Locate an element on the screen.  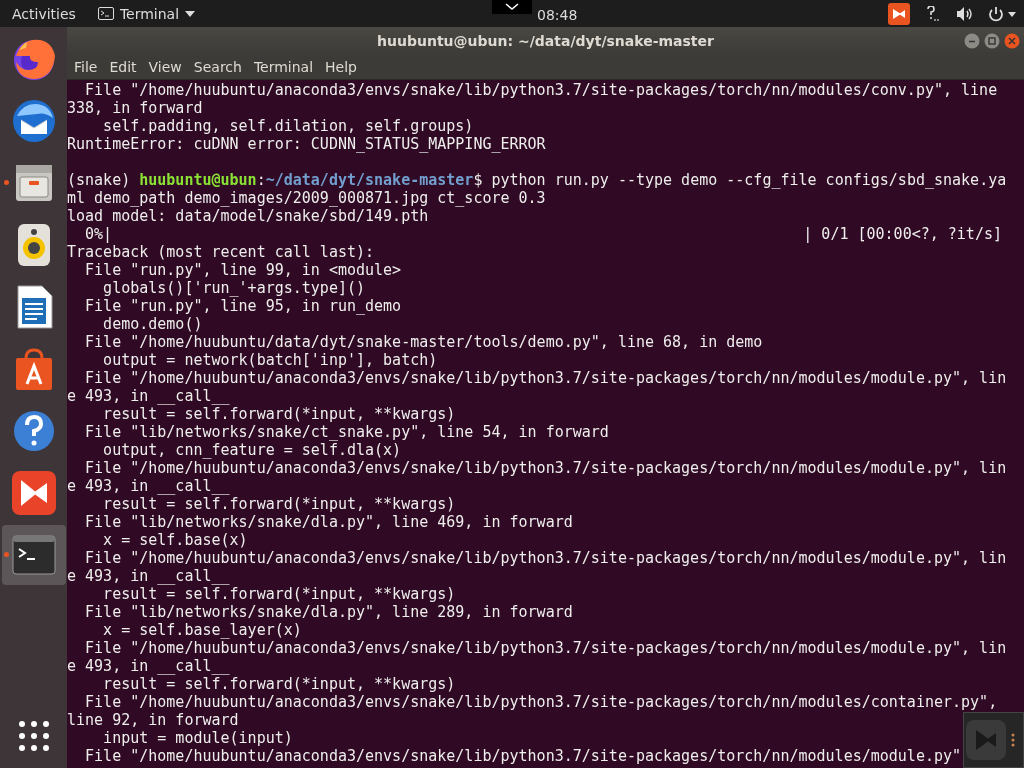
terminal-line: File "run.py", line 95, in run_demo is located at coordinates (243, 306).